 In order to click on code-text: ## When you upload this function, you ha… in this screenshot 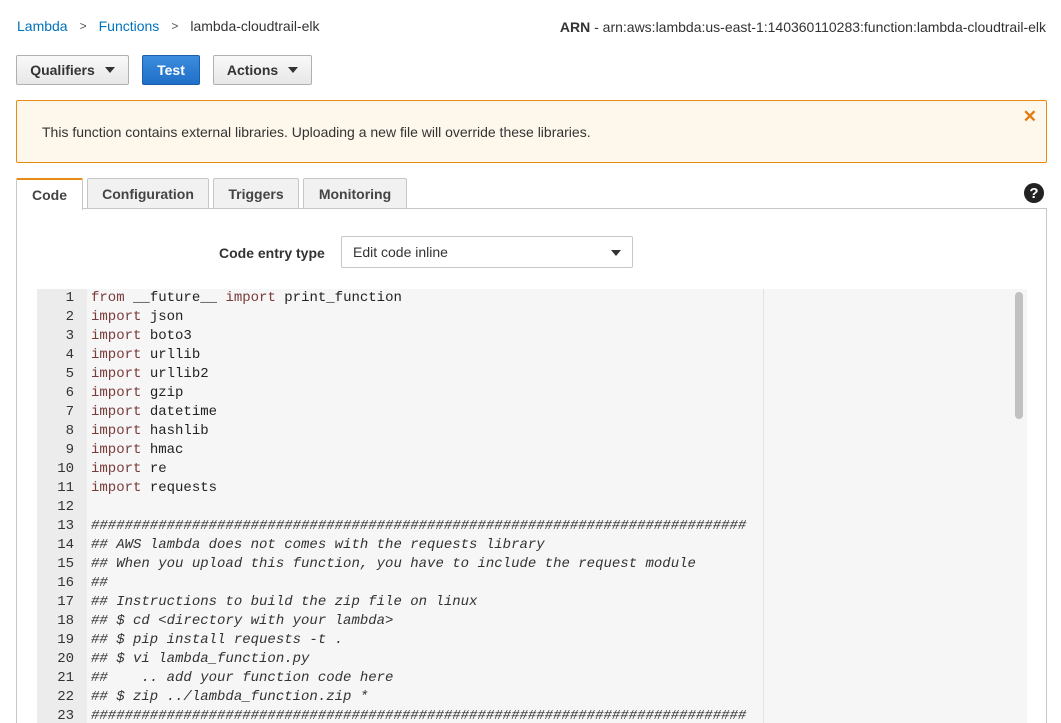, I will do `click(393, 564)`.